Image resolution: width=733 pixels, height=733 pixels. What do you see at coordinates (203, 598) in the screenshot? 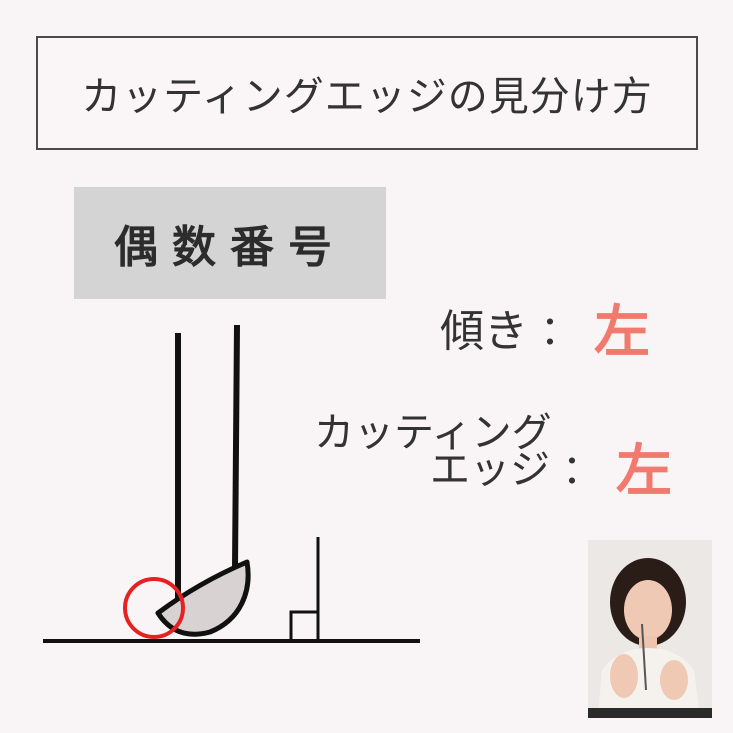
I see `blade-tip` at bounding box center [203, 598].